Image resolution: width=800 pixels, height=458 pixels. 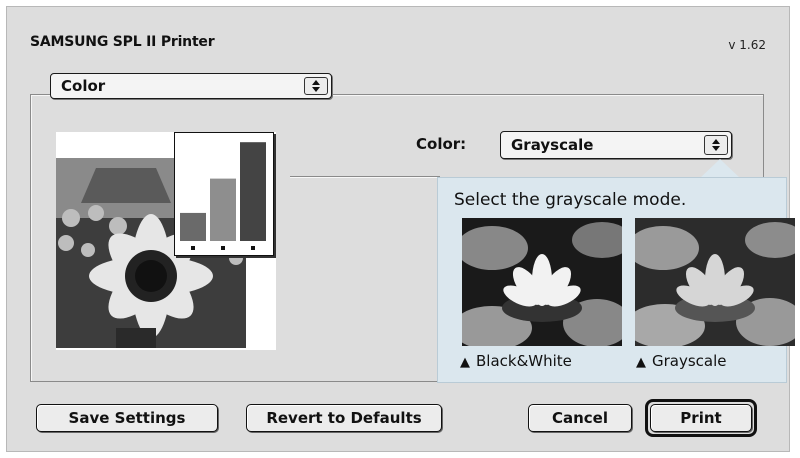 What do you see at coordinates (365, 176) in the screenshot?
I see `separator-line` at bounding box center [365, 176].